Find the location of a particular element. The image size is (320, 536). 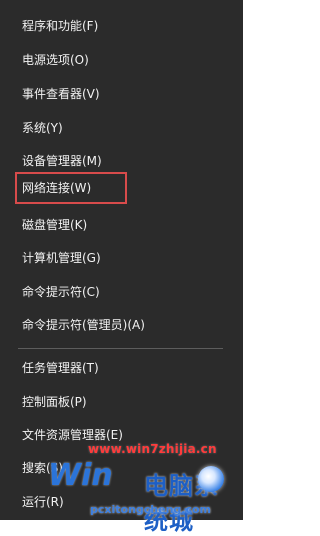

watermark-site: www.win7zhijia.cn is located at coordinates (152, 449).